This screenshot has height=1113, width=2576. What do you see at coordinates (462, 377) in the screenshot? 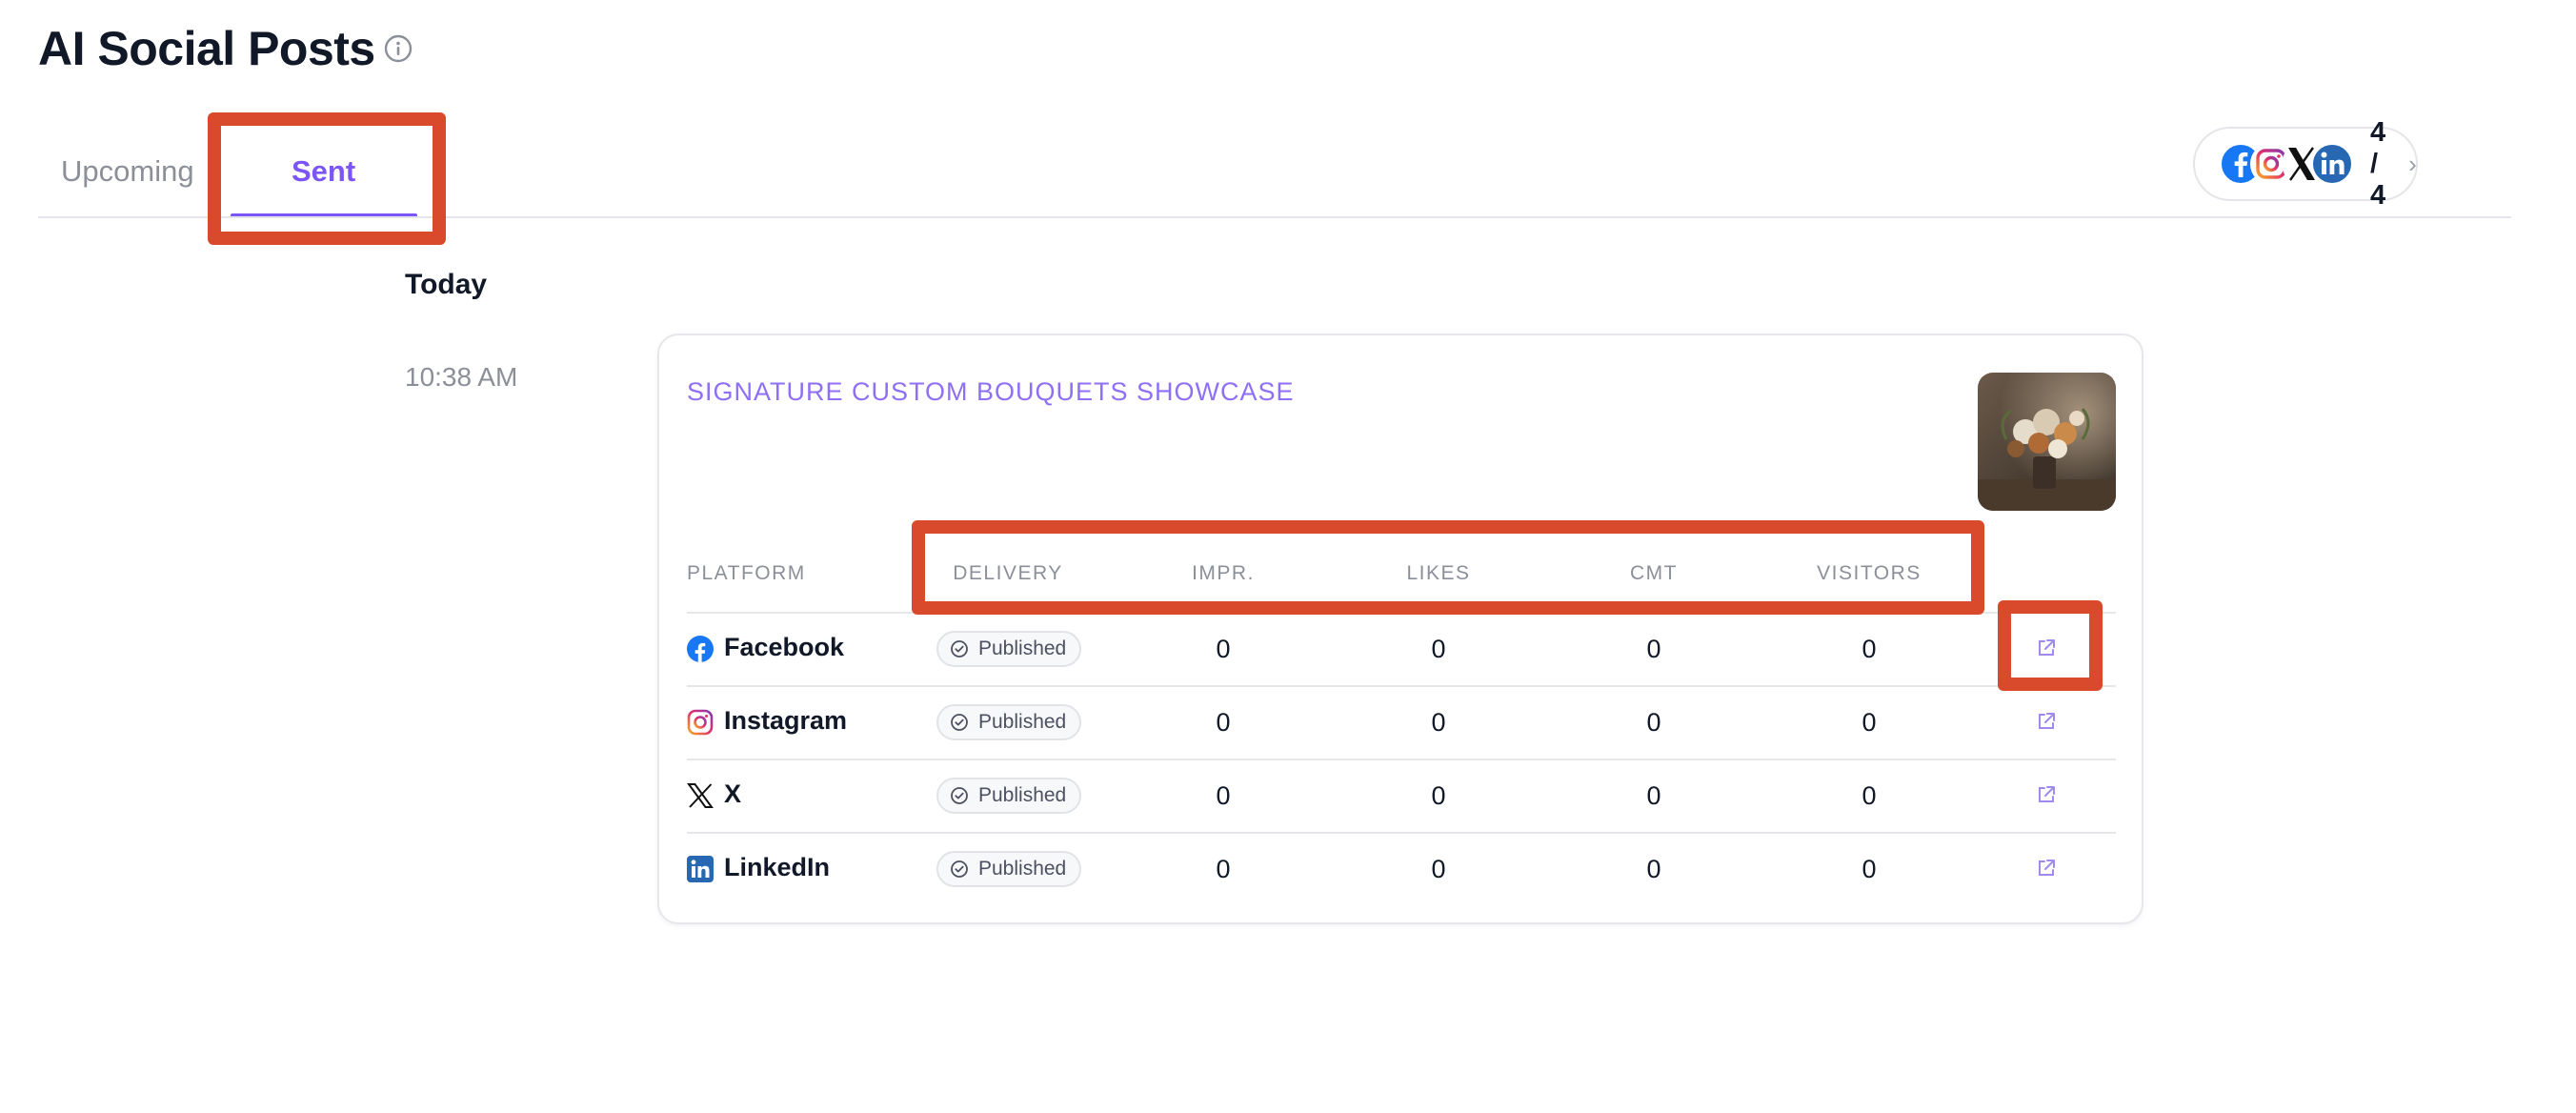
I see `post-time: 10:38 AM` at bounding box center [462, 377].